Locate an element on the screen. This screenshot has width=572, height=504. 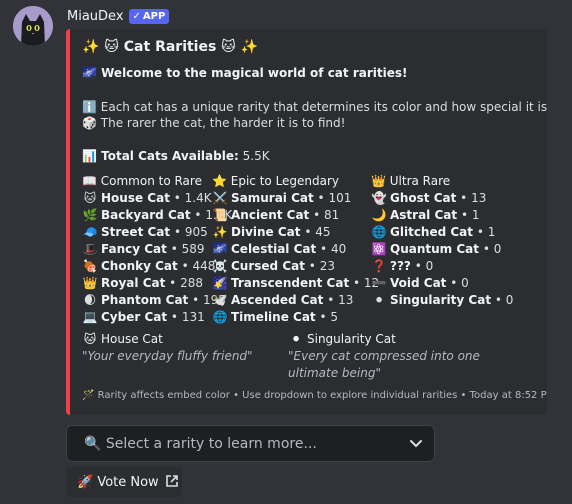
column-header: 📖 Common to Rare is located at coordinates (142, 181).